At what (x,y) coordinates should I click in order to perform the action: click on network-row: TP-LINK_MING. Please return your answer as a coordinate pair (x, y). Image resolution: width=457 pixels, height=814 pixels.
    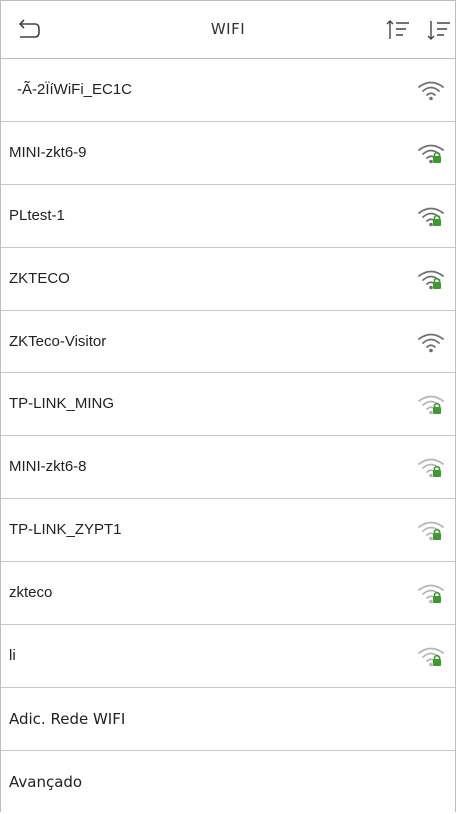
    Looking at the image, I should click on (228, 405).